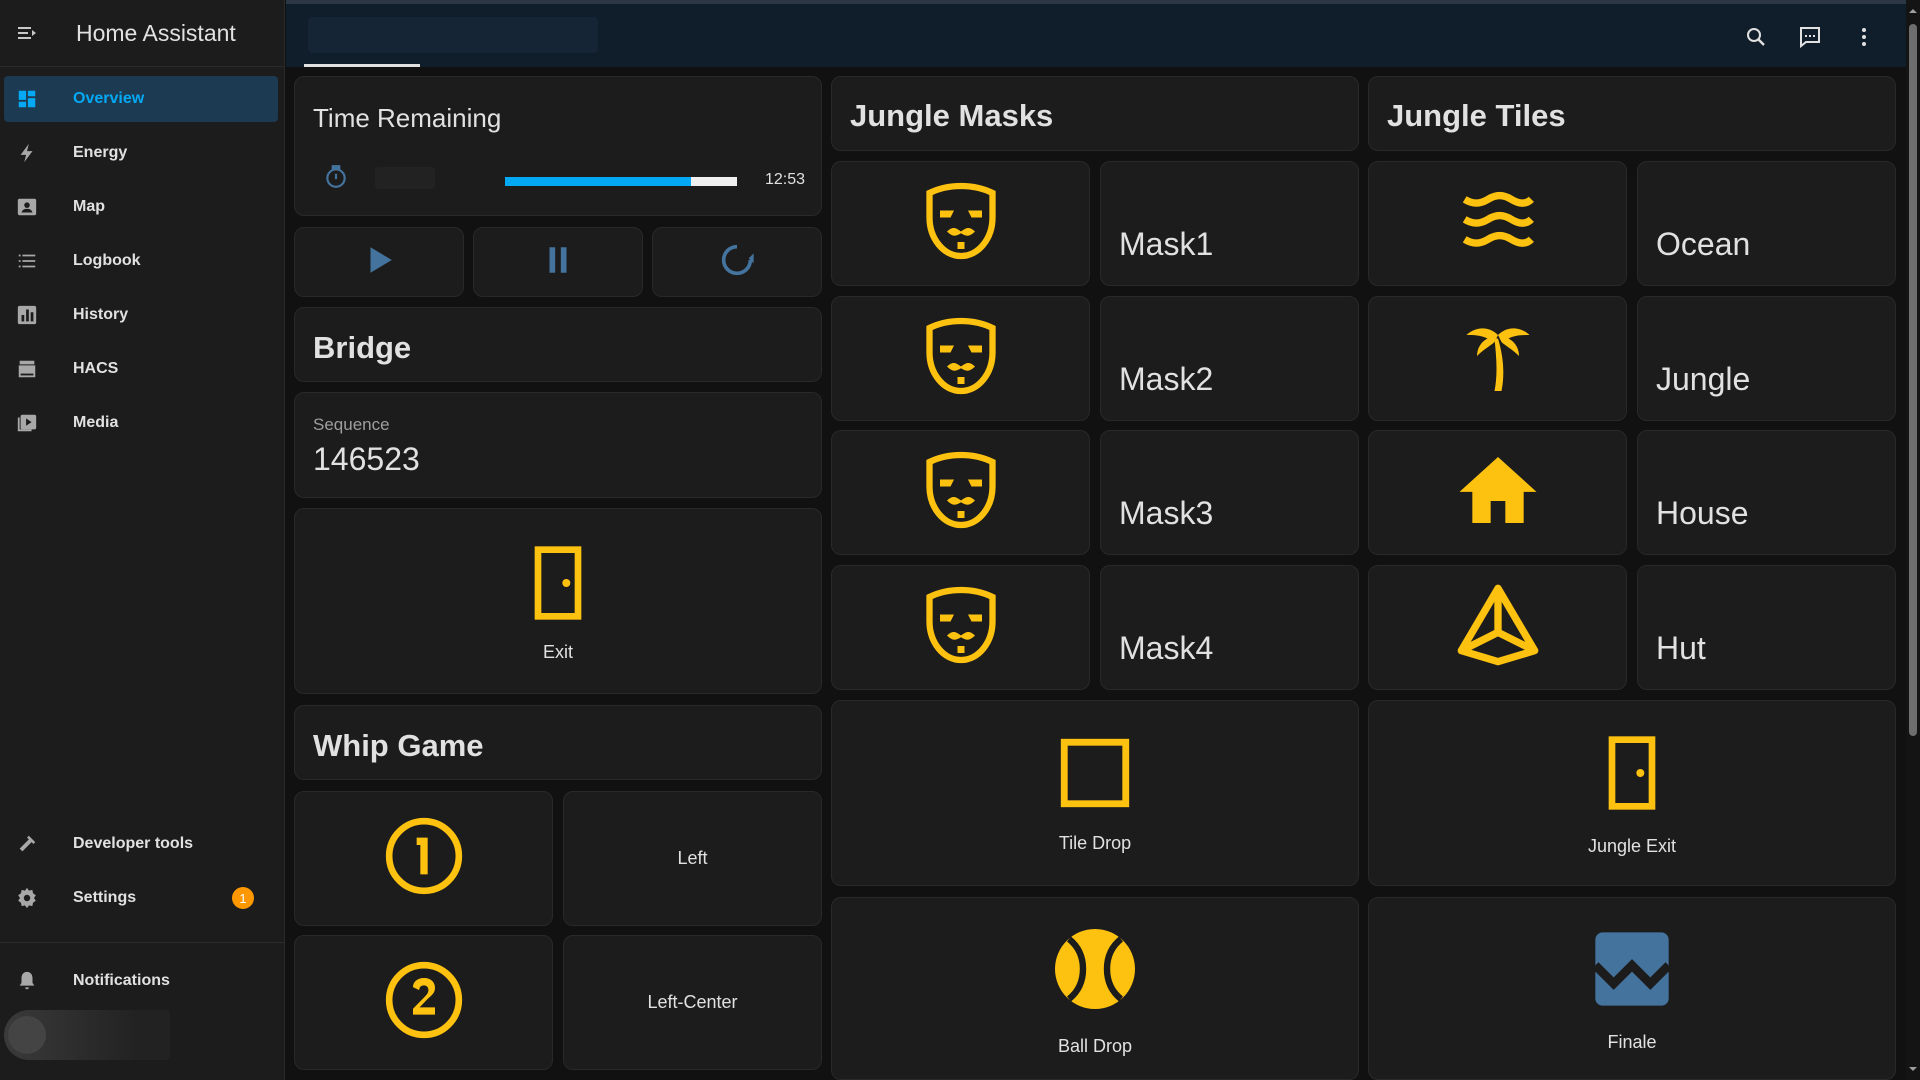  What do you see at coordinates (1810, 37) in the screenshot?
I see `assist-chat-icon` at bounding box center [1810, 37].